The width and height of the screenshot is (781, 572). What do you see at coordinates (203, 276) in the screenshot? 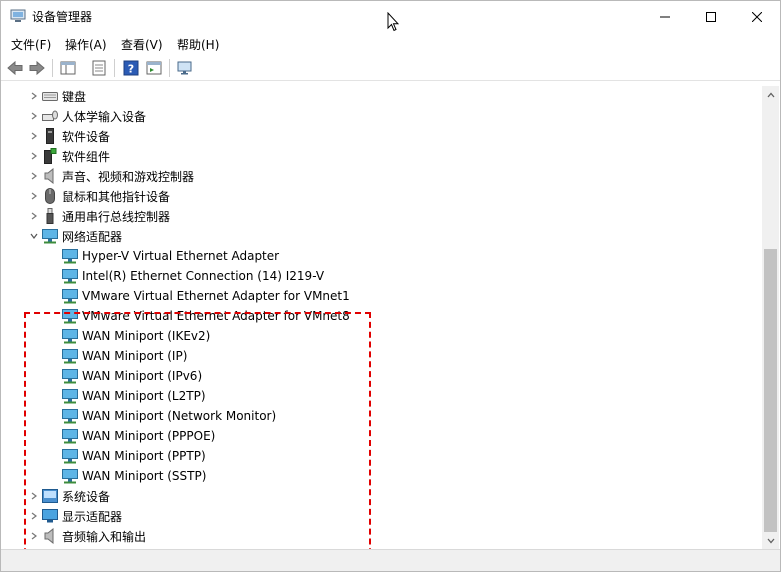
I see `network-adapter-label: Intel(R) Ethernet Connection (14) I219-V` at bounding box center [203, 276].